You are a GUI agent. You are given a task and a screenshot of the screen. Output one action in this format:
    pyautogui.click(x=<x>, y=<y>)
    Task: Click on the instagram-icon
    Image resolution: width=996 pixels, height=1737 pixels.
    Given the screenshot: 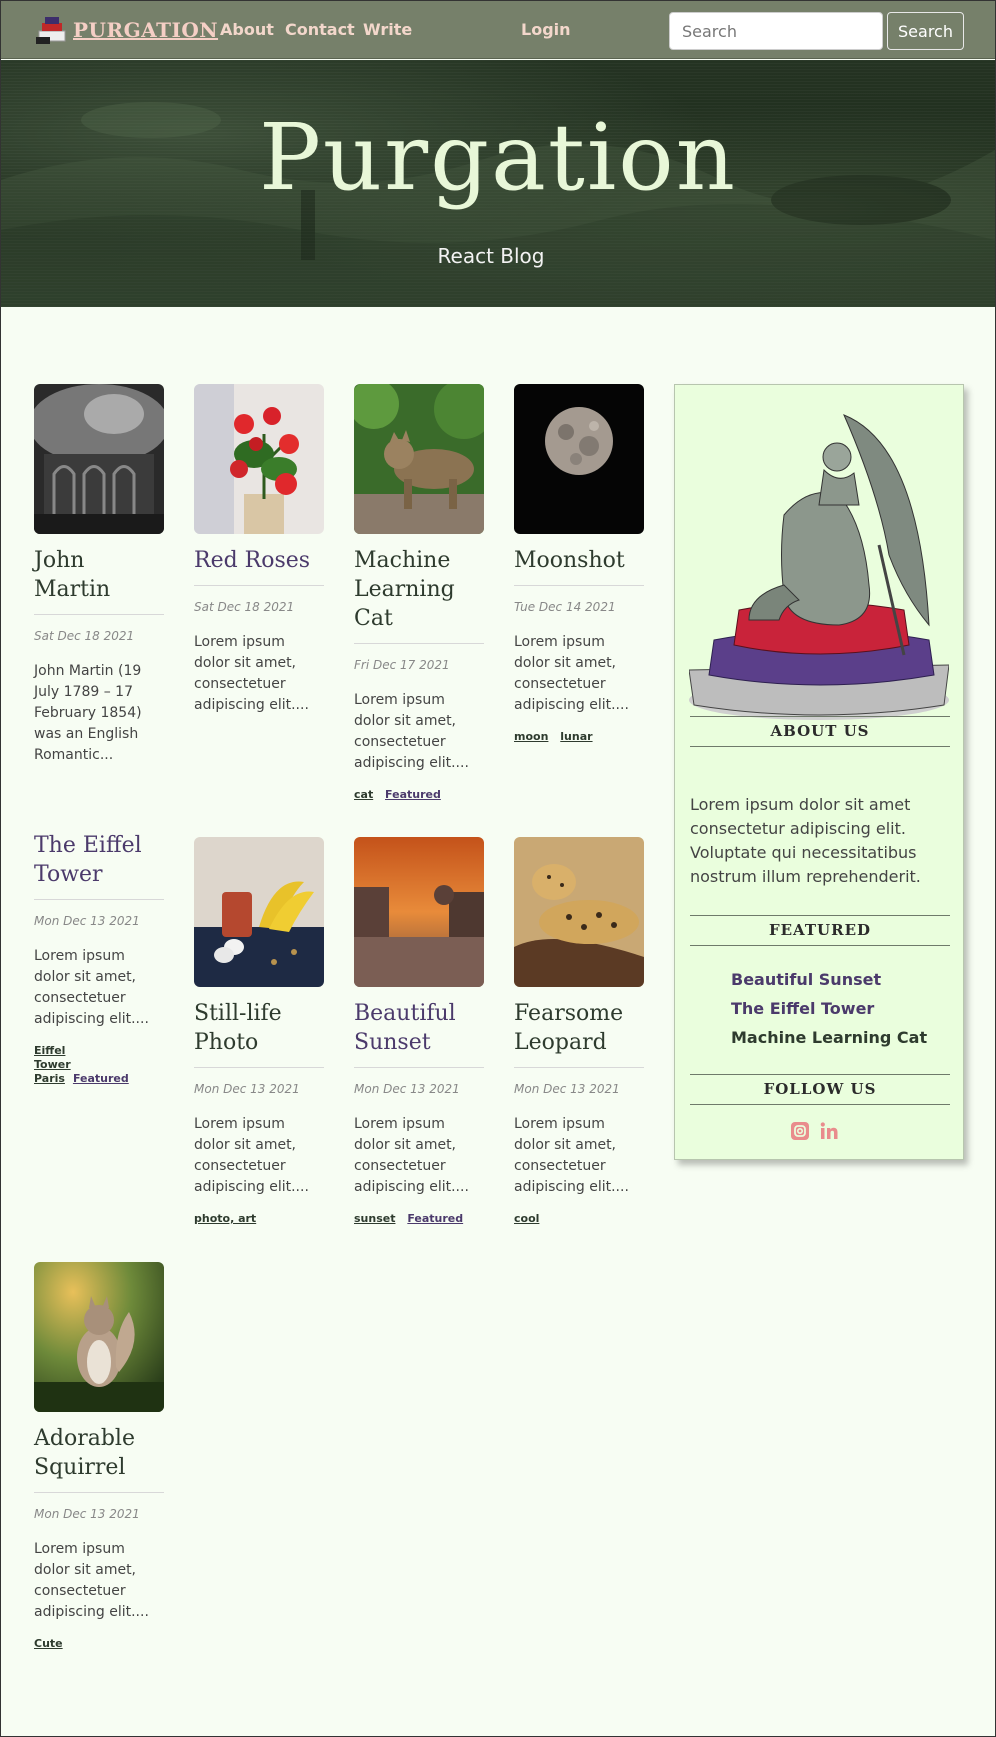 What is the action you would take?
    pyautogui.click(x=800, y=1131)
    